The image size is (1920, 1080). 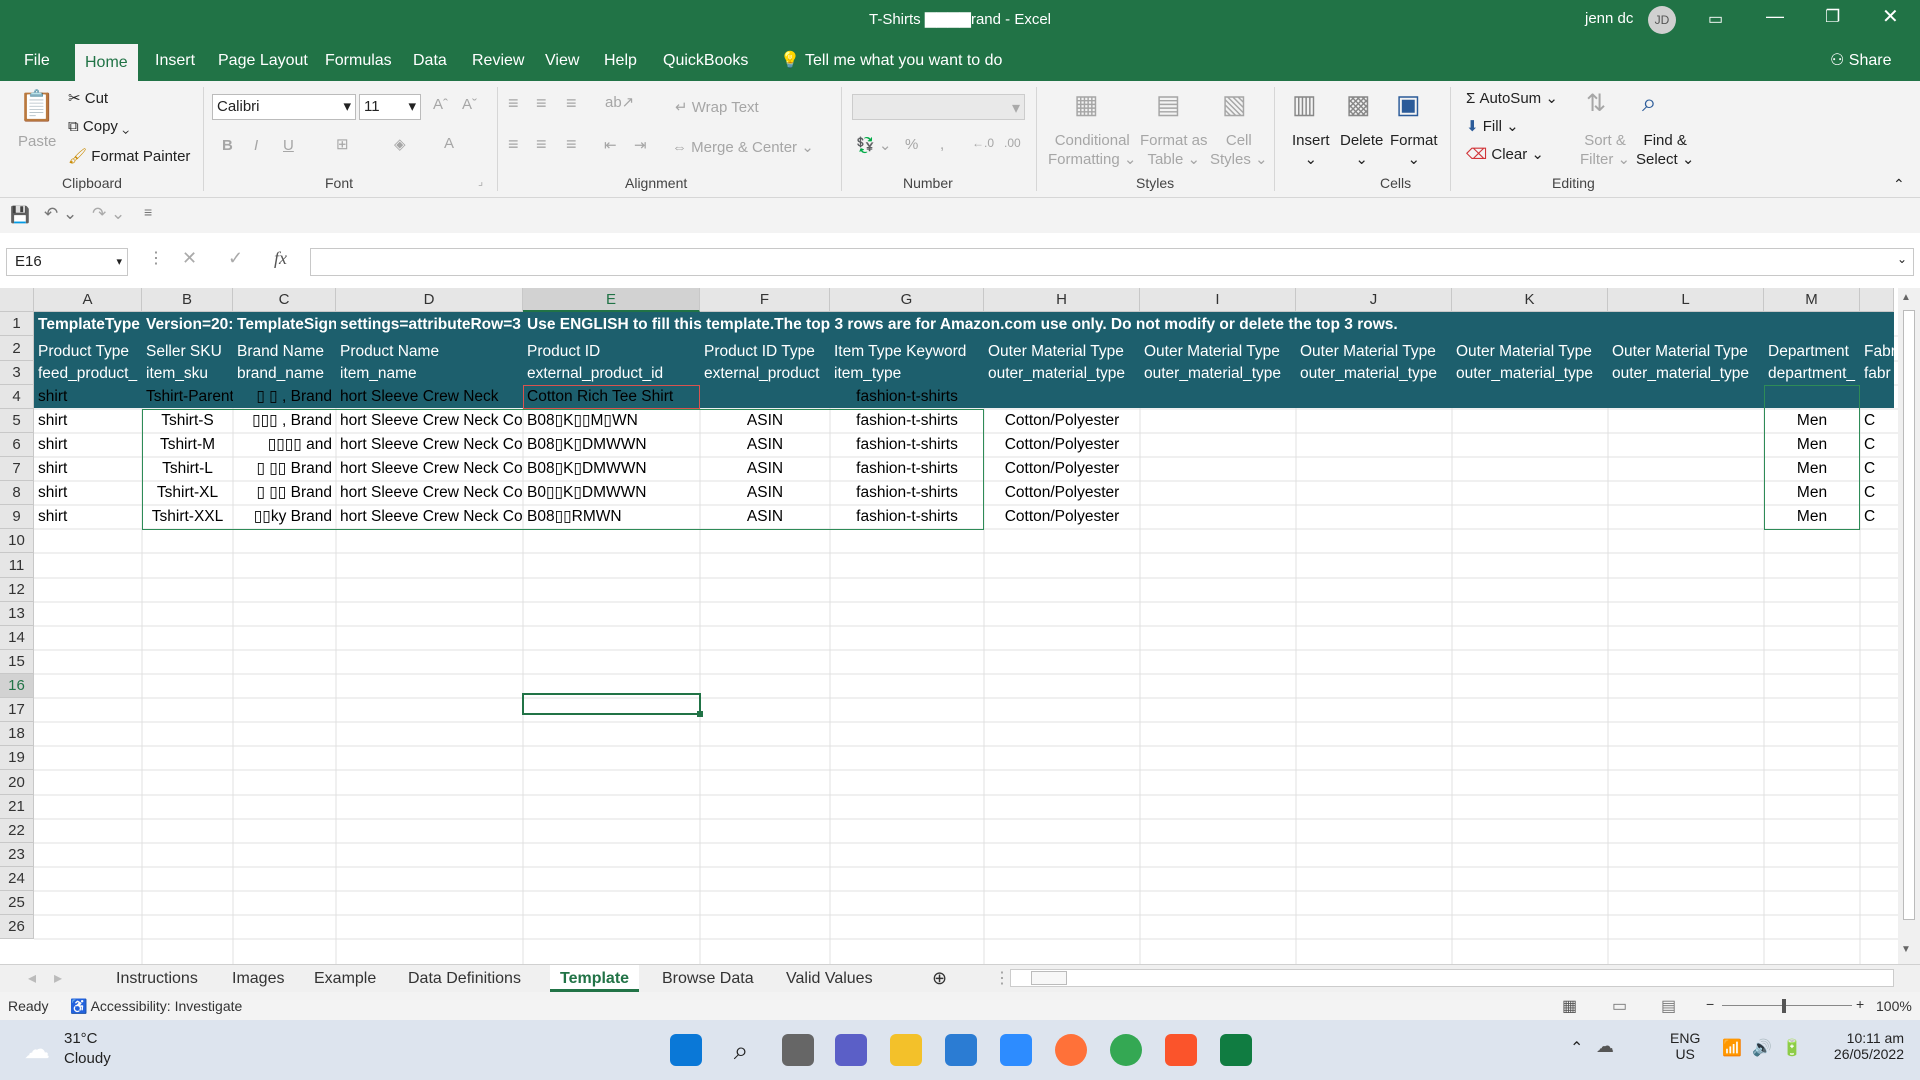 I want to click on chrome-icon, so click(x=1126, y=1050).